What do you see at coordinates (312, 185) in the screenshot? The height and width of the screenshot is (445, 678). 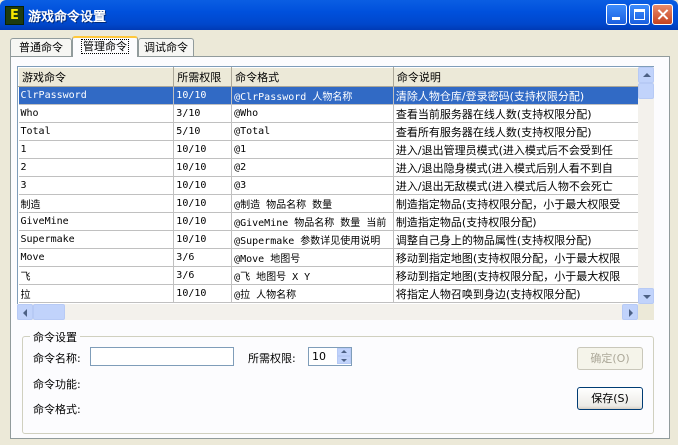 I see `cell-format: @3` at bounding box center [312, 185].